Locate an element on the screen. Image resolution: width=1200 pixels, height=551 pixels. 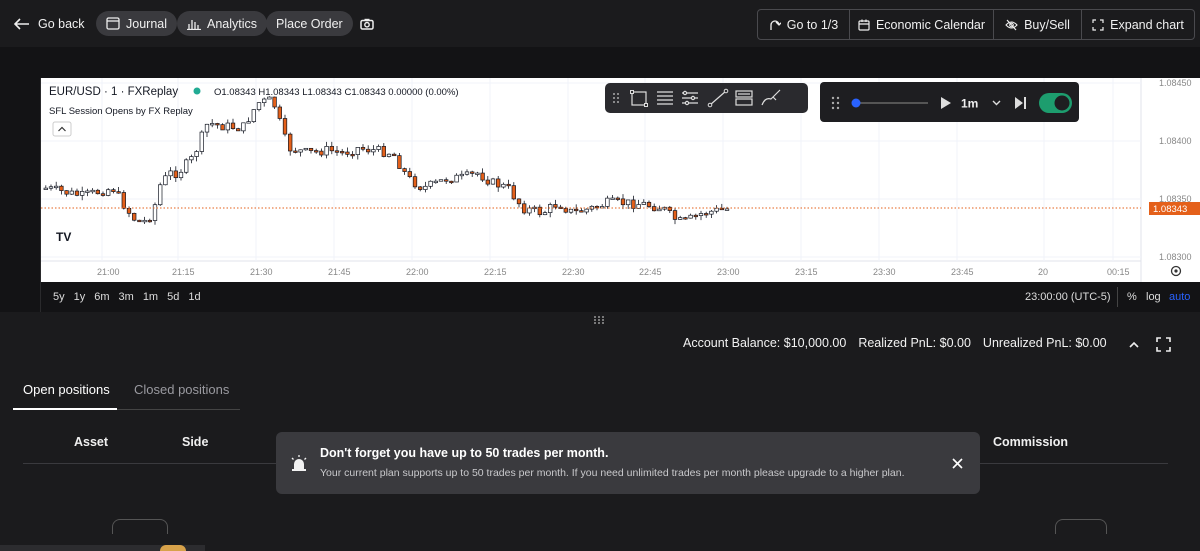
go-back-button: Go back is located at coordinates (49, 23).